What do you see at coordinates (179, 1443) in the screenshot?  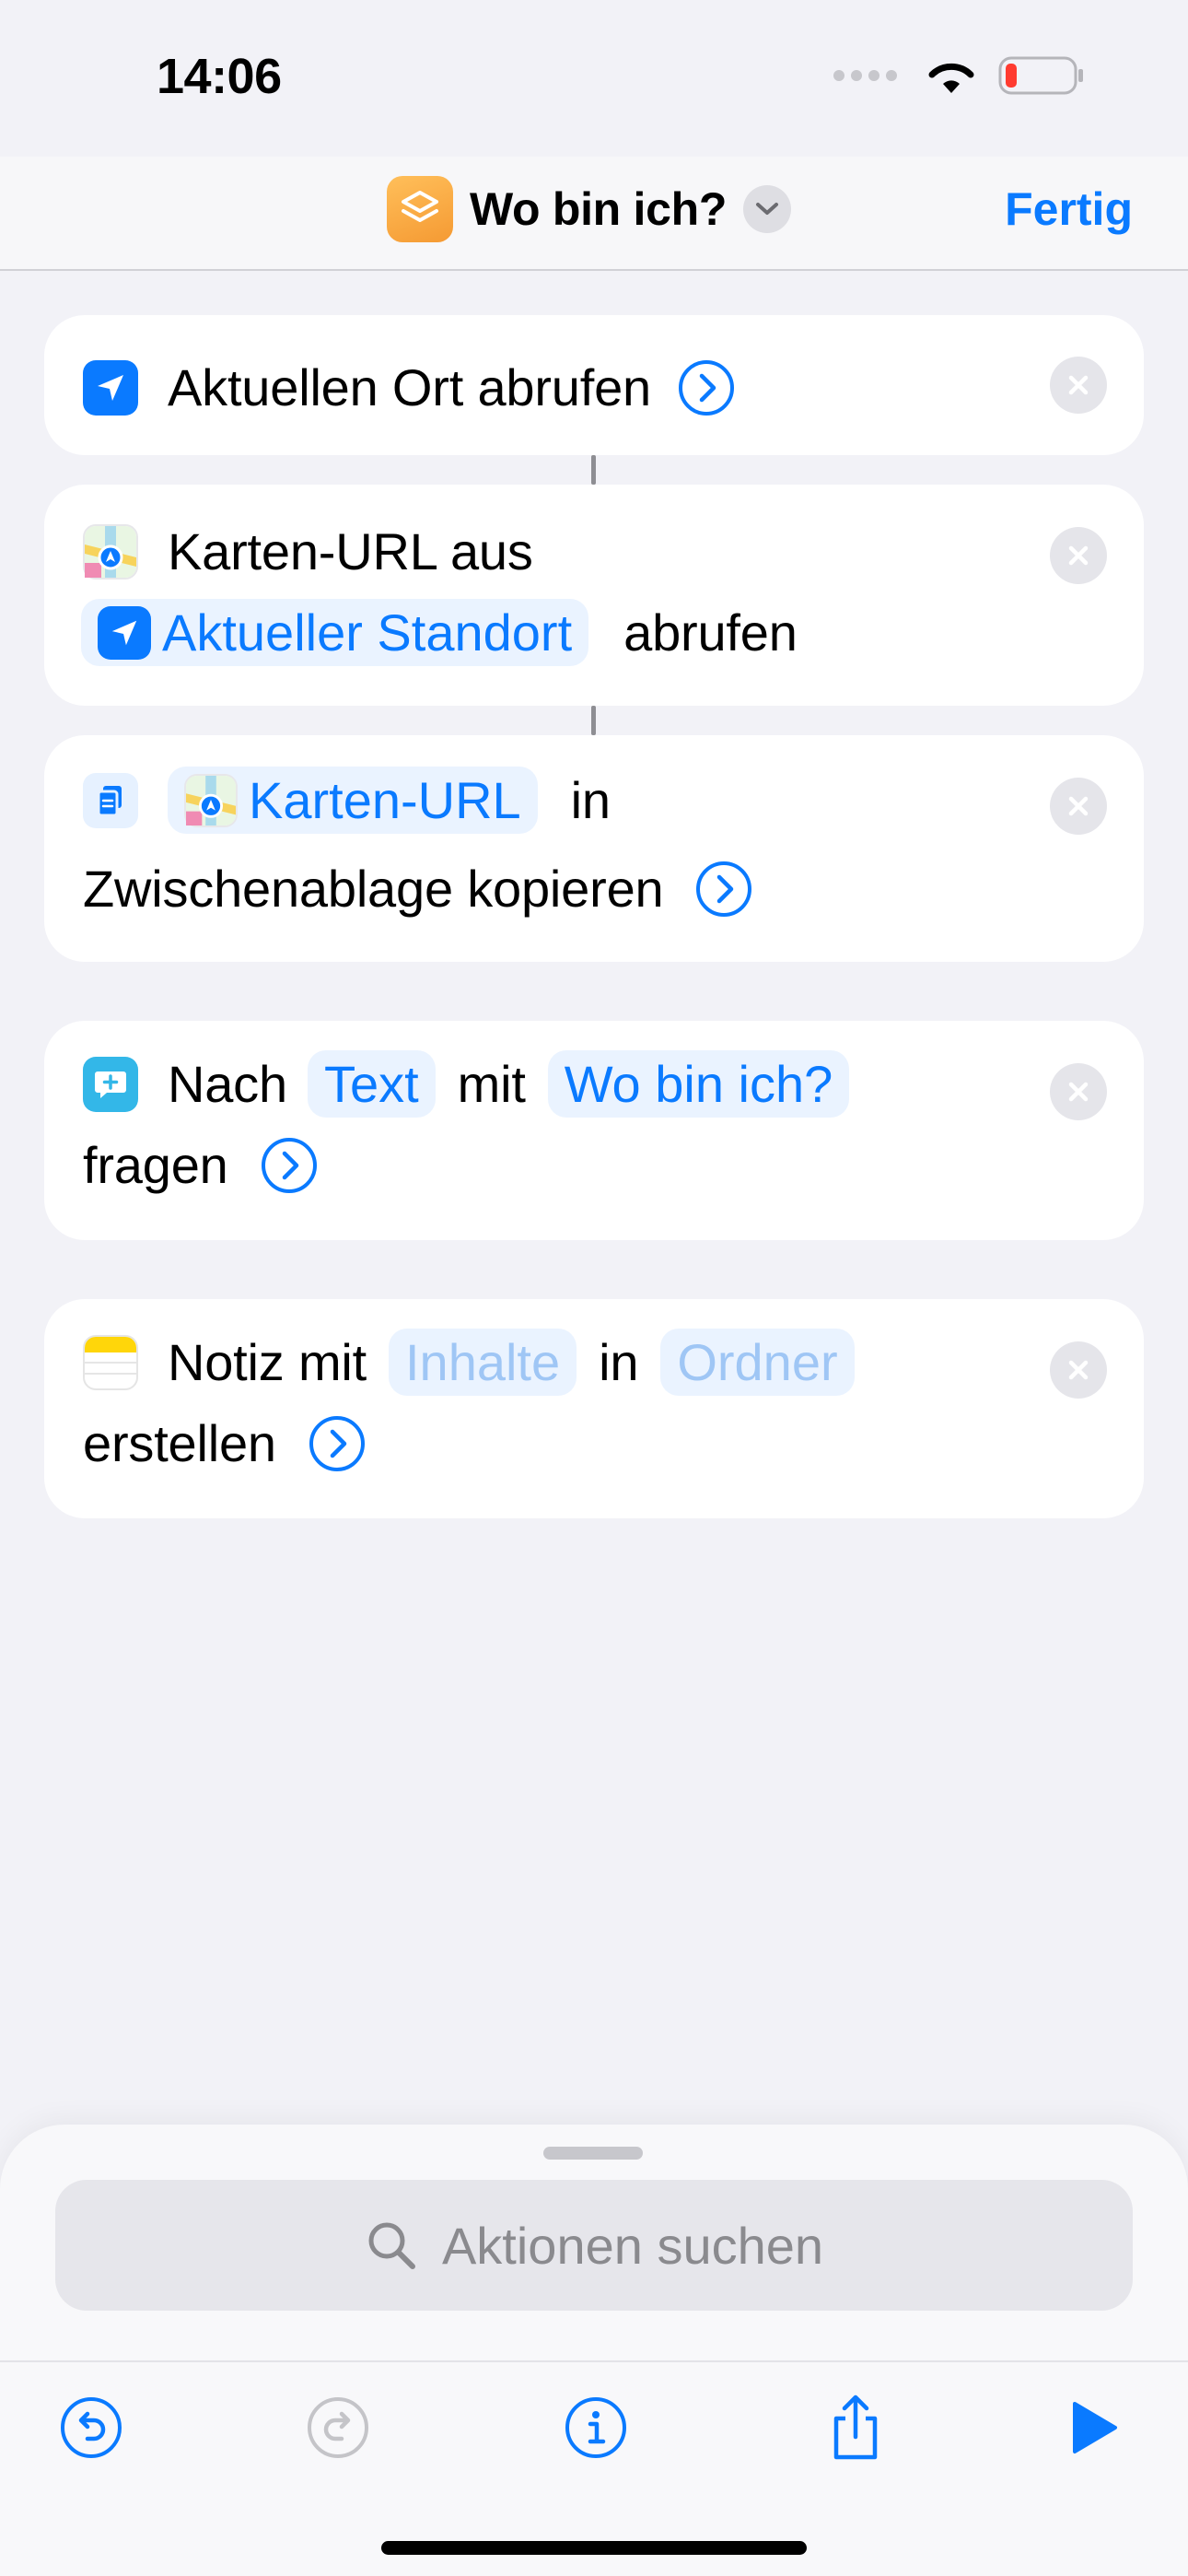 I see `action-label: erstellen` at bounding box center [179, 1443].